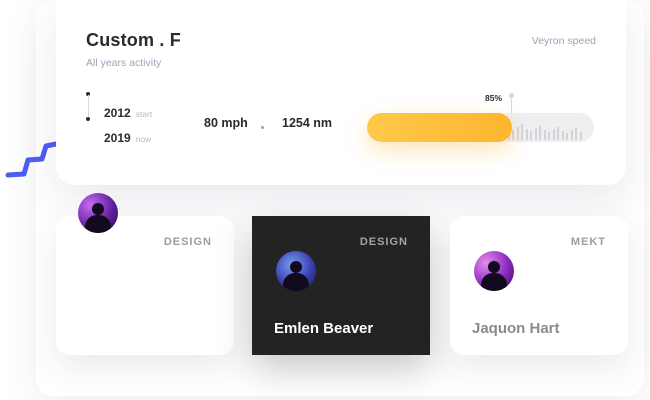  Describe the element at coordinates (117, 113) in the screenshot. I see `start-year: 2012` at that location.